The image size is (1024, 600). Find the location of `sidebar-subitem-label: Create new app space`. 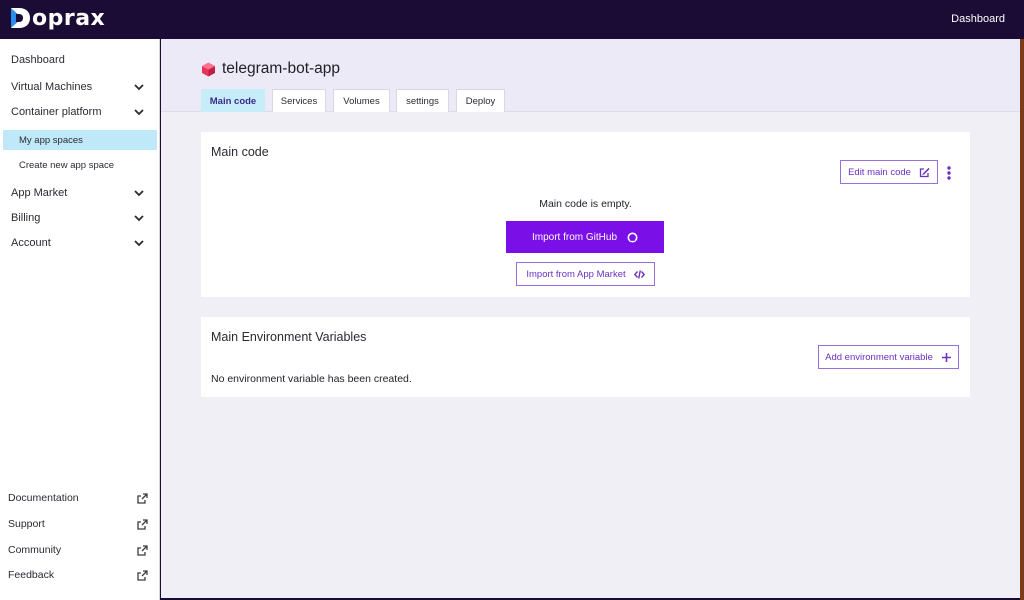

sidebar-subitem-label: Create new app space is located at coordinates (67, 165).